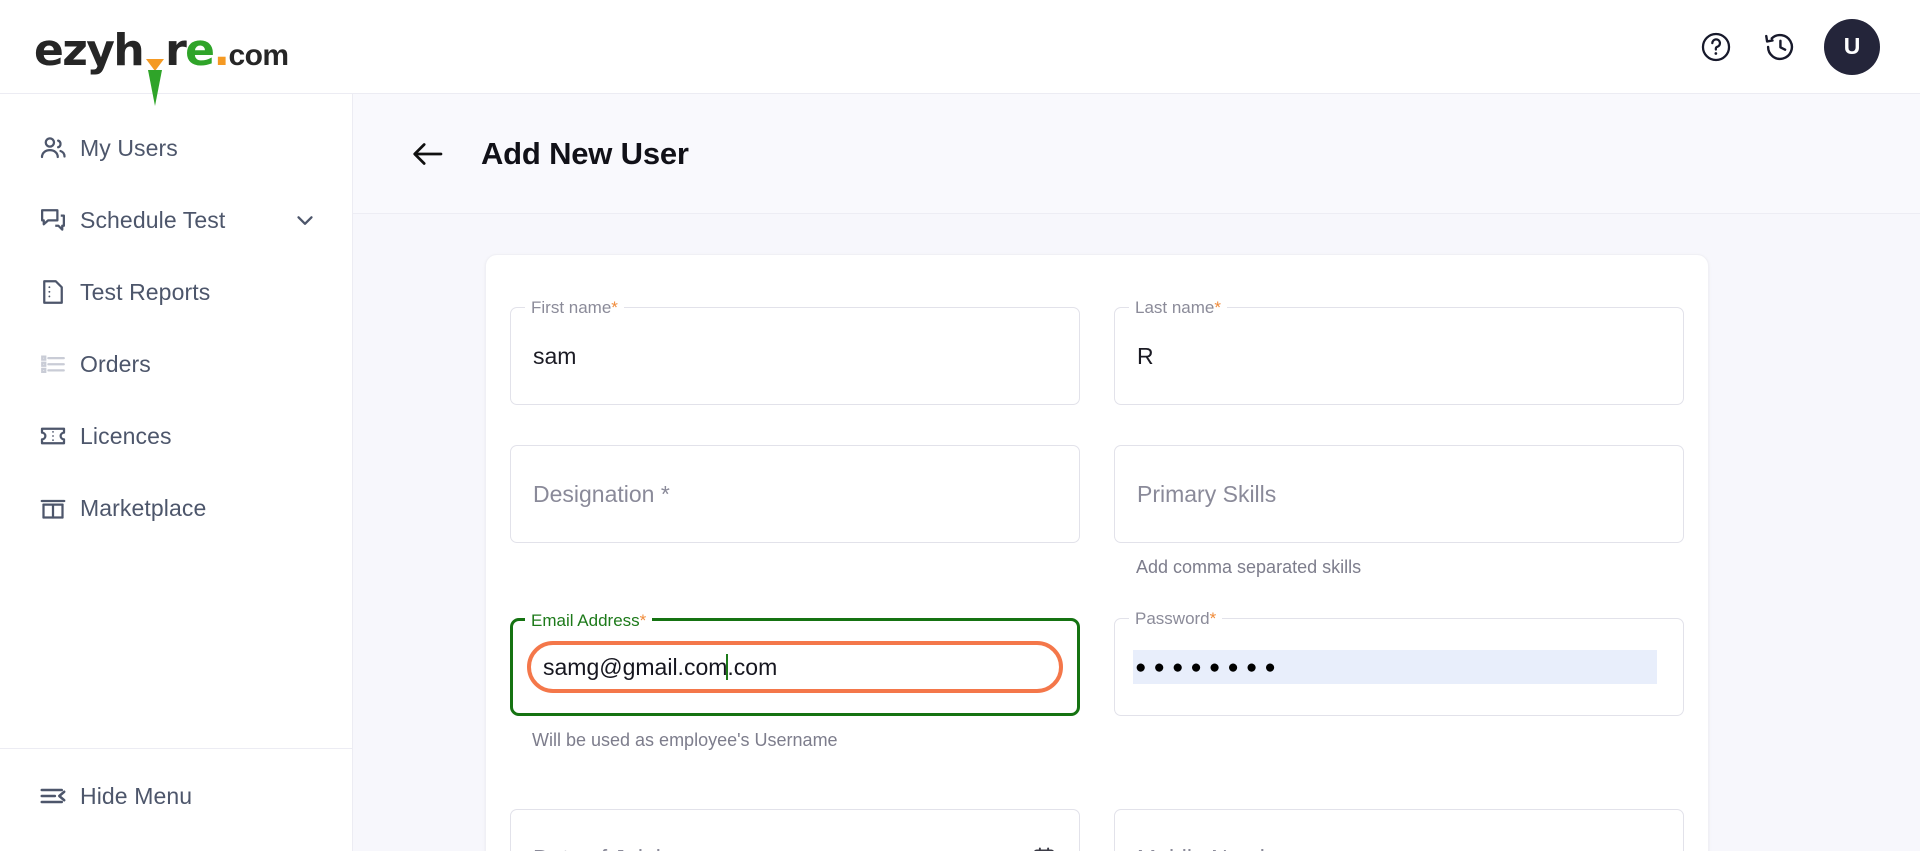 The height and width of the screenshot is (851, 1920). What do you see at coordinates (59, 436) in the screenshot?
I see `ticket-icon` at bounding box center [59, 436].